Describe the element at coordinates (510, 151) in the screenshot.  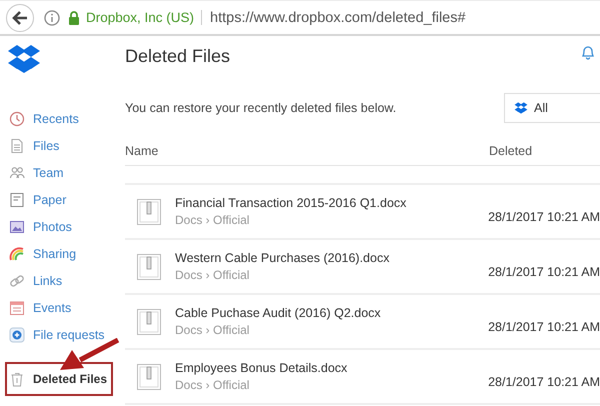
I see `column-header: Deleted` at that location.